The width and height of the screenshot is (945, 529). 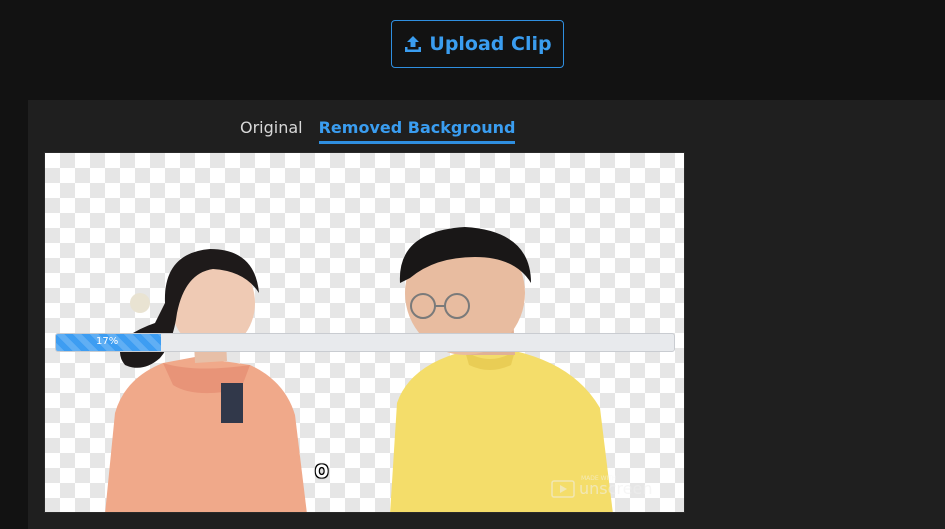 I want to click on upload-clip-label: Upload Clip, so click(x=490, y=44).